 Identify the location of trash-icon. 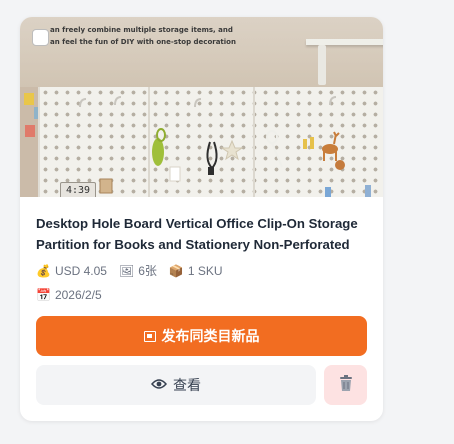
(346, 385).